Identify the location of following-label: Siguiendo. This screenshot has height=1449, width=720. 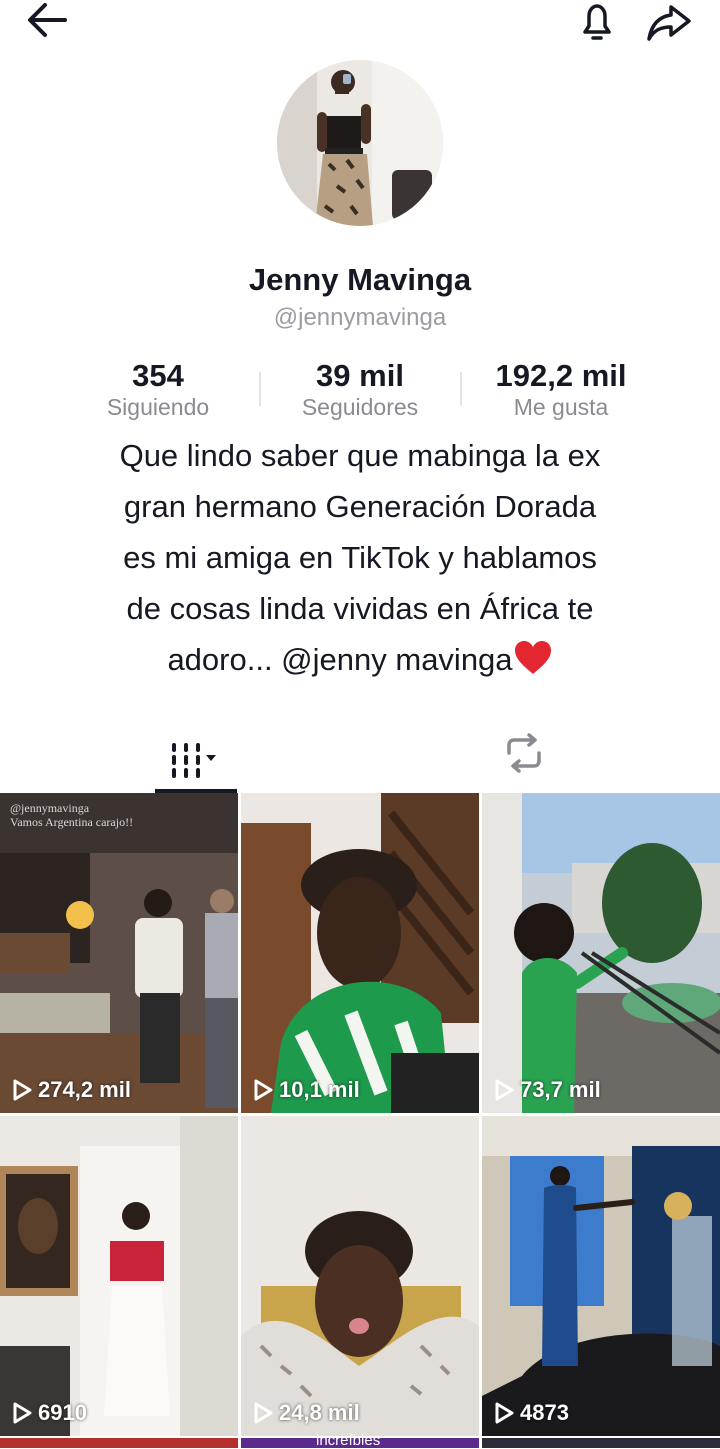
(158, 407).